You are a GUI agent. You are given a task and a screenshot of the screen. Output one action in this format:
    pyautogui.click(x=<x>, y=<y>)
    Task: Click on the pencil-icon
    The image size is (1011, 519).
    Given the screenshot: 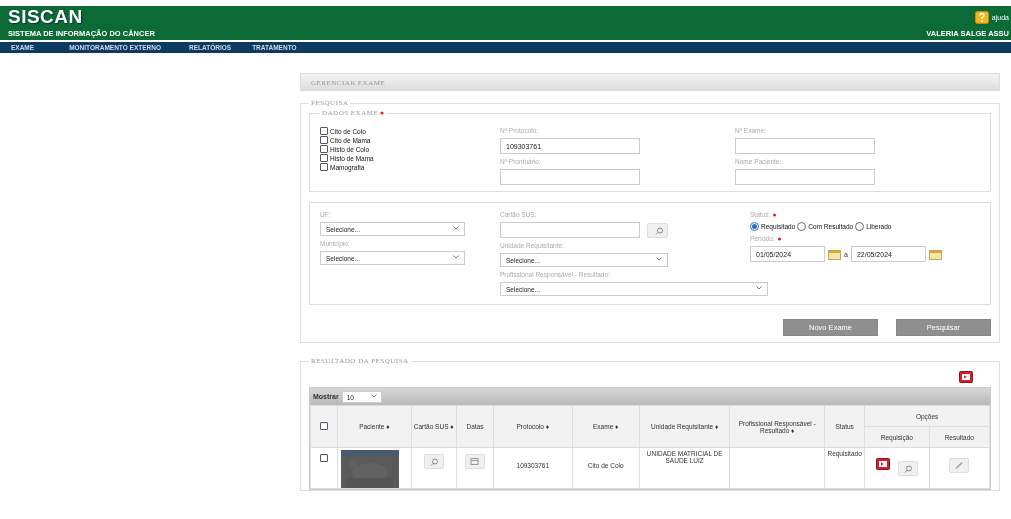 What is the action you would take?
    pyautogui.click(x=959, y=465)
    